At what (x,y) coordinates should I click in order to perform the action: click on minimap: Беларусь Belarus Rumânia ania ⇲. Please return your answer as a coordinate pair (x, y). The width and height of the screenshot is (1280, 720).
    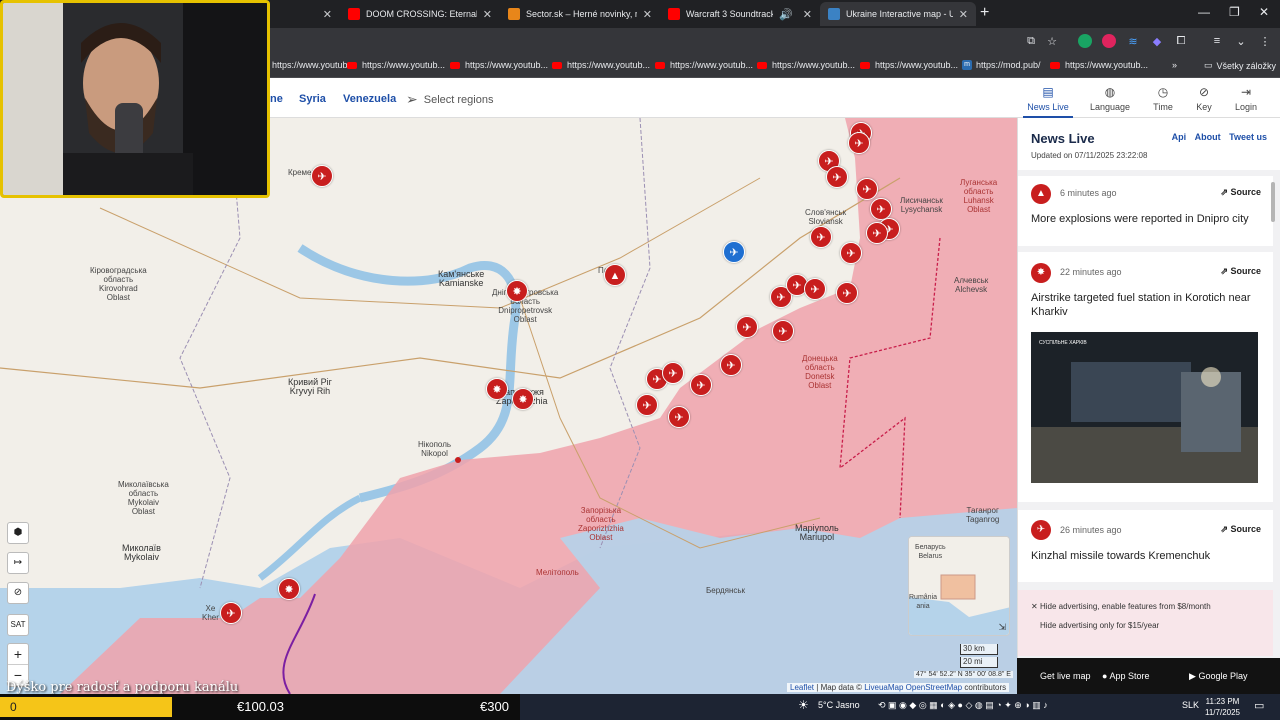
    Looking at the image, I should click on (959, 586).